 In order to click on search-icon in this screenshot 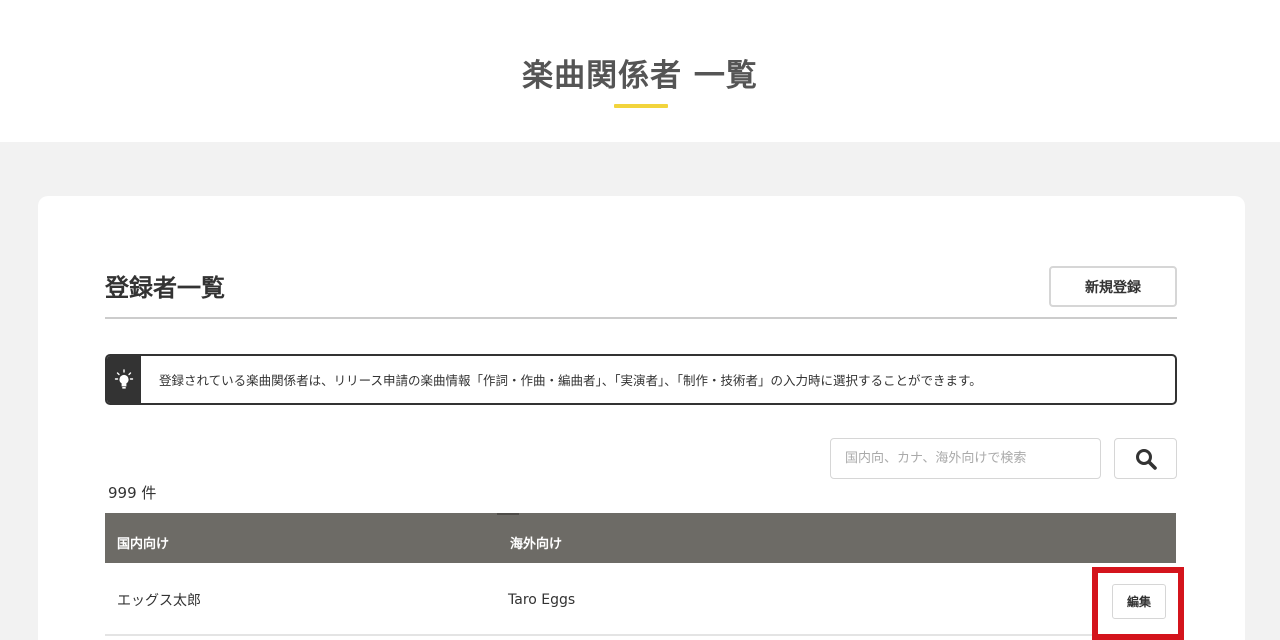, I will do `click(1146, 459)`.